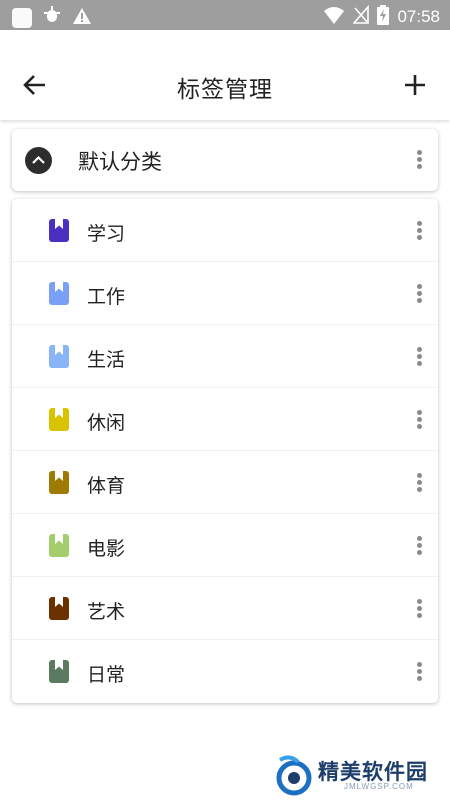 The image size is (450, 800). I want to click on tag-row: 体育, so click(225, 482).